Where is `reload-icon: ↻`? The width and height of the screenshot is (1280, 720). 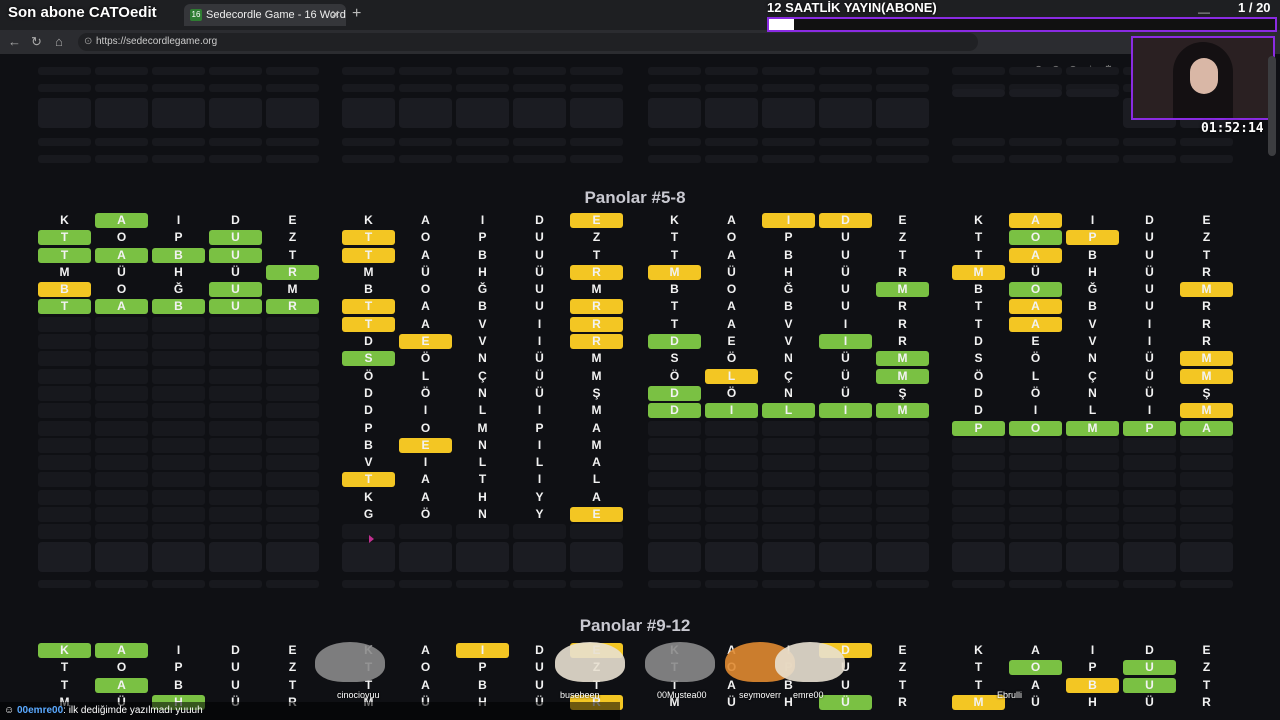 reload-icon: ↻ is located at coordinates (36, 42).